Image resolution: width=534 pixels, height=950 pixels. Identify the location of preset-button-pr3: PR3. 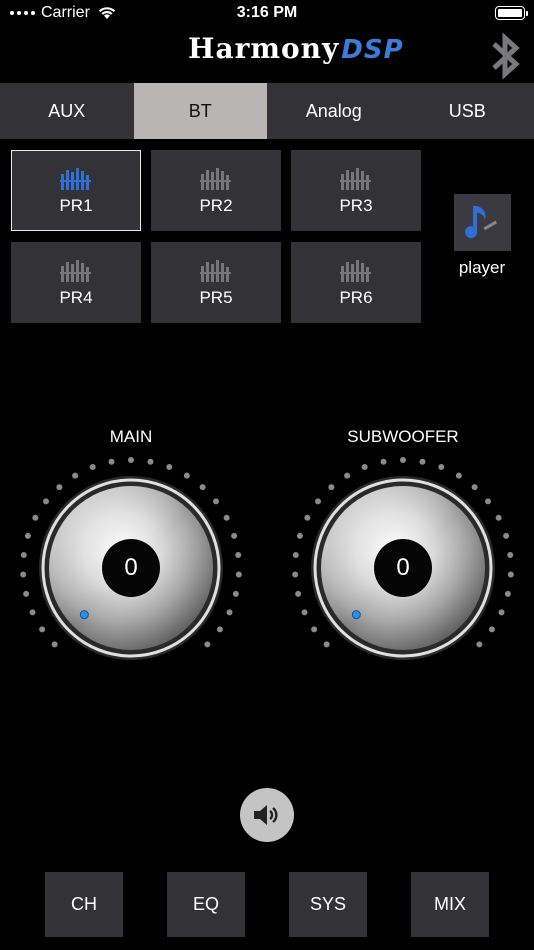
(356, 190).